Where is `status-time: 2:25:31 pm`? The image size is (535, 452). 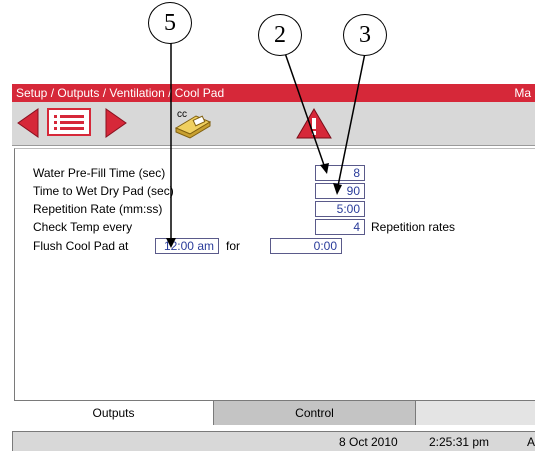 status-time: 2:25:31 pm is located at coordinates (459, 442).